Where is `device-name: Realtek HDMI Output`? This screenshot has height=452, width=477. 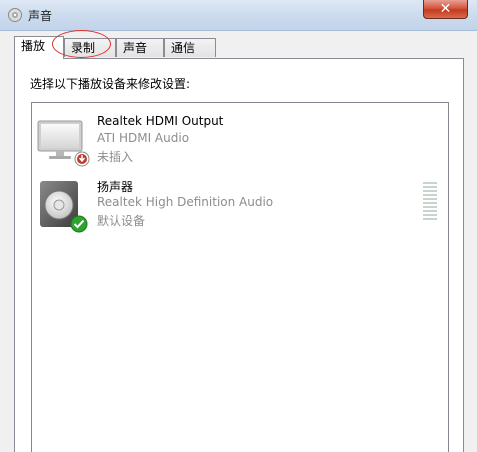
device-name: Realtek HDMI Output is located at coordinates (160, 121).